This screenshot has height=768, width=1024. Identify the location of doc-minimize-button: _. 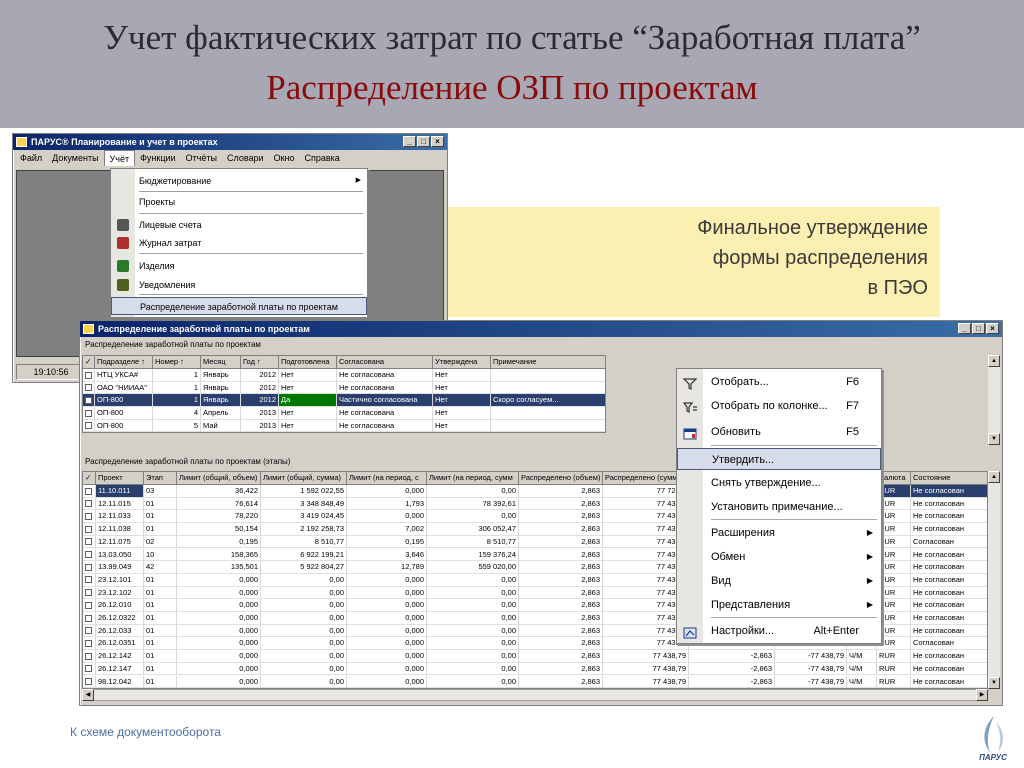
(964, 328).